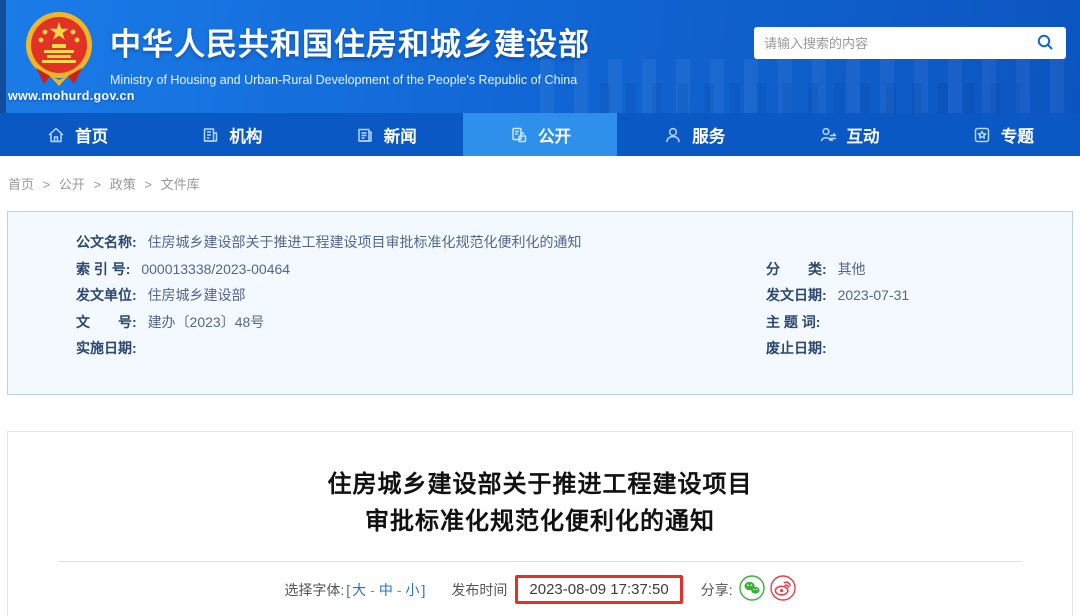  What do you see at coordinates (196, 295) in the screenshot?
I see `info-value: 住房城乡建设部` at bounding box center [196, 295].